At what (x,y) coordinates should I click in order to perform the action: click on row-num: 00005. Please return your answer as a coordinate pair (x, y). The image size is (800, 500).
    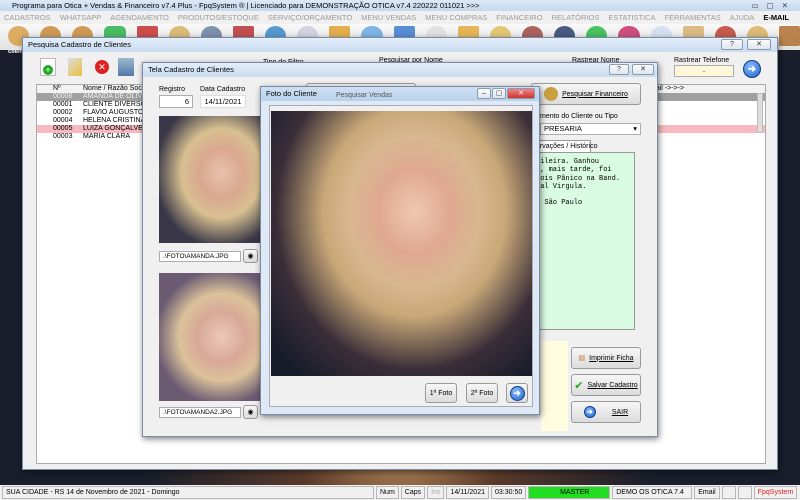
    Looking at the image, I should click on (63, 128).